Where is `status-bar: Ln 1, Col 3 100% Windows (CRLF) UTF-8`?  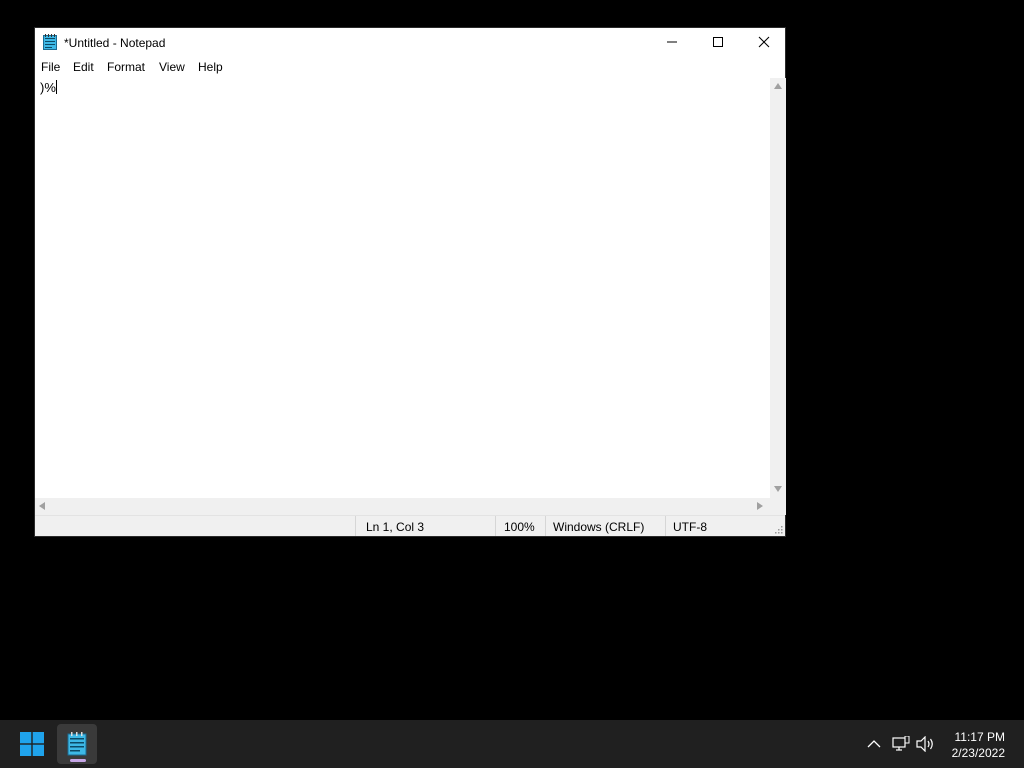 status-bar: Ln 1, Col 3 100% Windows (CRLF) UTF-8 is located at coordinates (410, 525).